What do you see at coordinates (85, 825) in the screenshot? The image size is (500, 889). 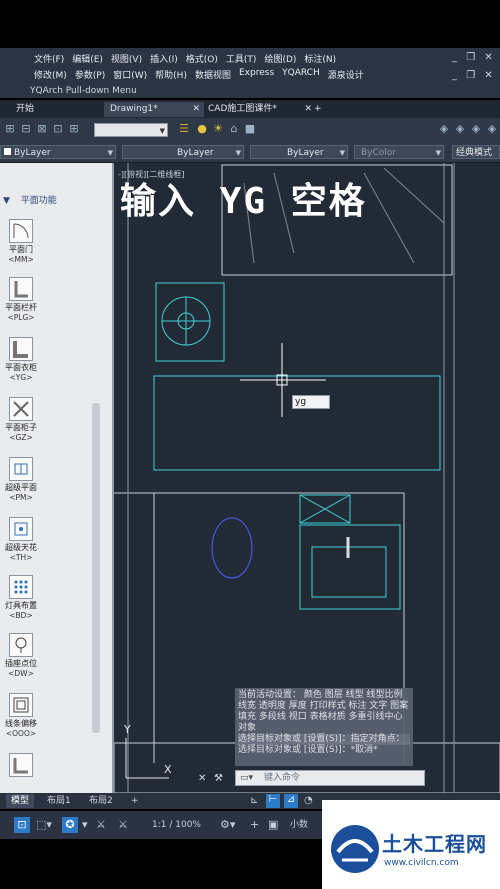 I see `chevron-down-icon: ▾` at bounding box center [85, 825].